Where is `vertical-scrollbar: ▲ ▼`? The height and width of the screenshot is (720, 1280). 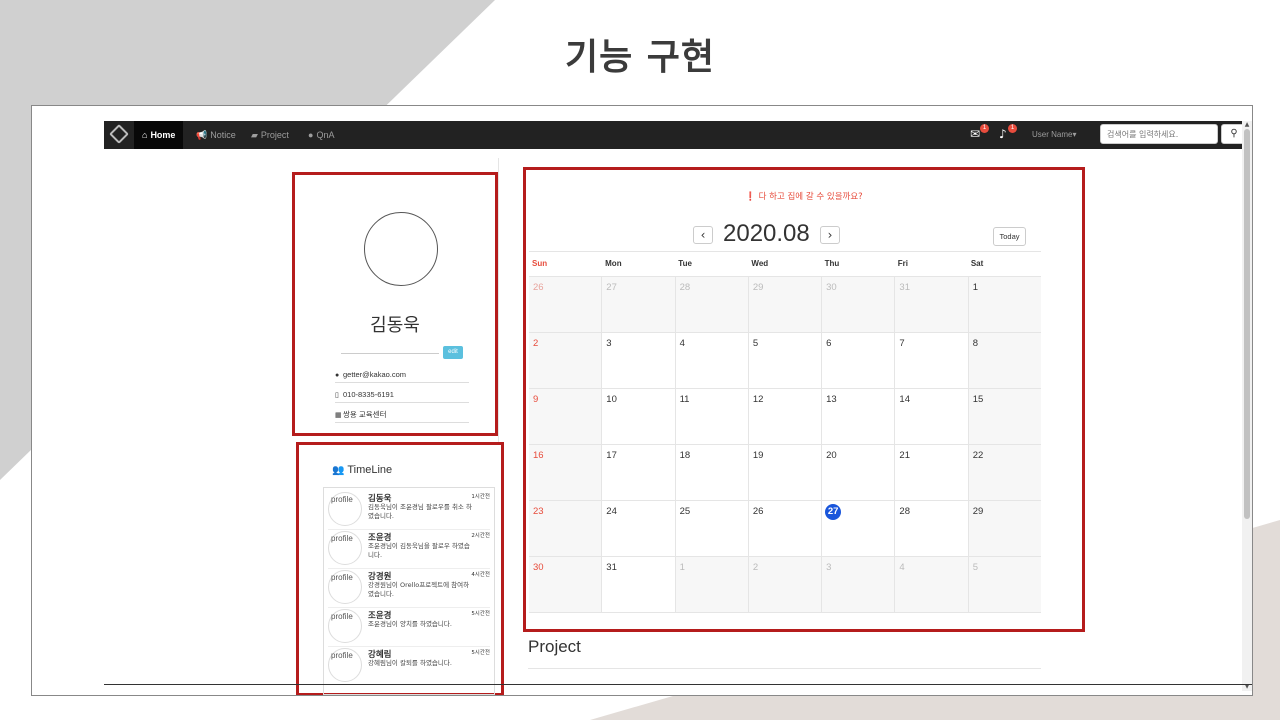 vertical-scrollbar: ▲ ▼ is located at coordinates (1247, 406).